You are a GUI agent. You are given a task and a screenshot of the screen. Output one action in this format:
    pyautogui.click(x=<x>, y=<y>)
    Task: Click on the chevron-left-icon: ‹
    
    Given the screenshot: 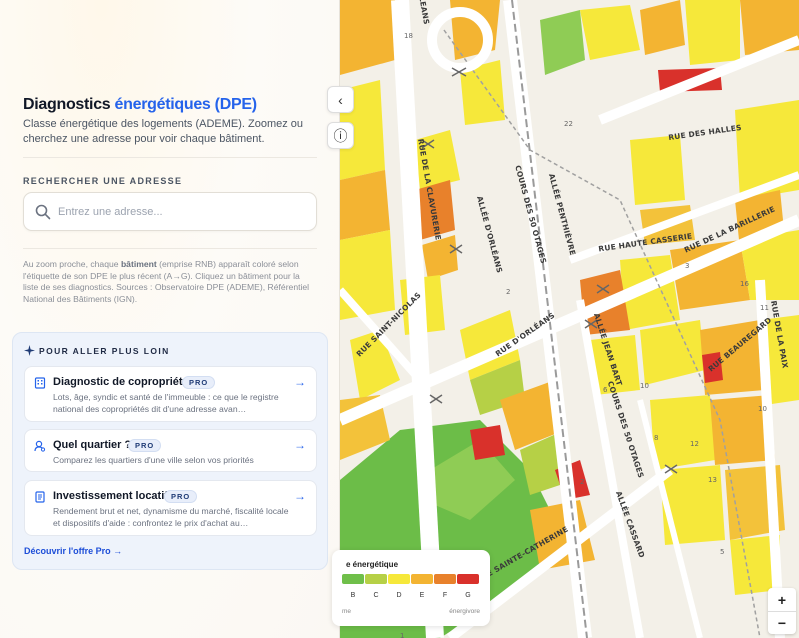 What is the action you would take?
    pyautogui.click(x=340, y=99)
    